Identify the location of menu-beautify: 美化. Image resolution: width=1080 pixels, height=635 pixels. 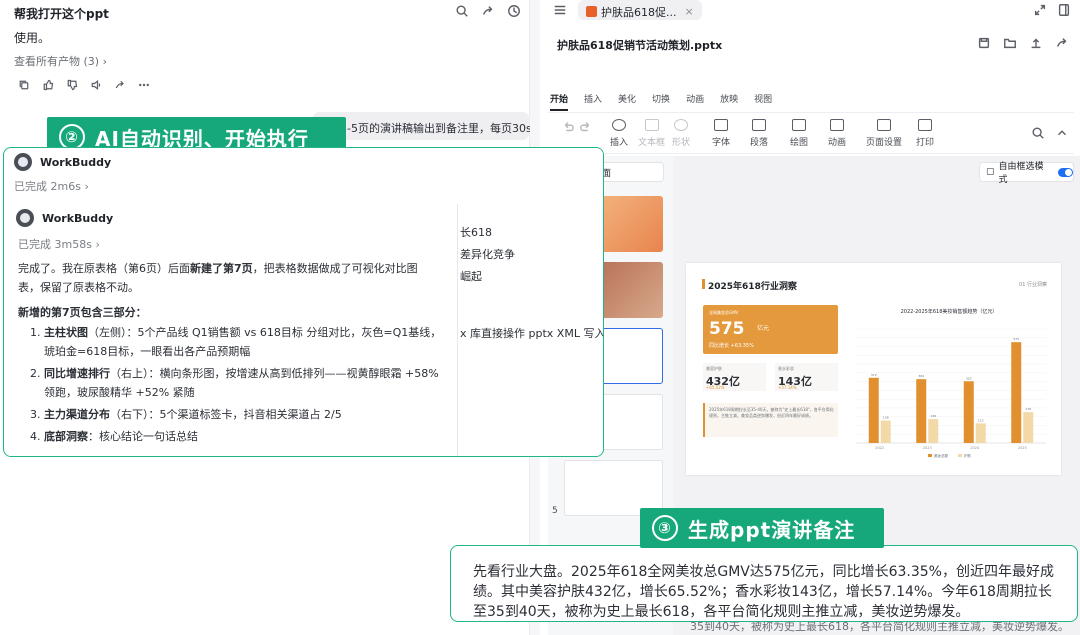
(627, 101).